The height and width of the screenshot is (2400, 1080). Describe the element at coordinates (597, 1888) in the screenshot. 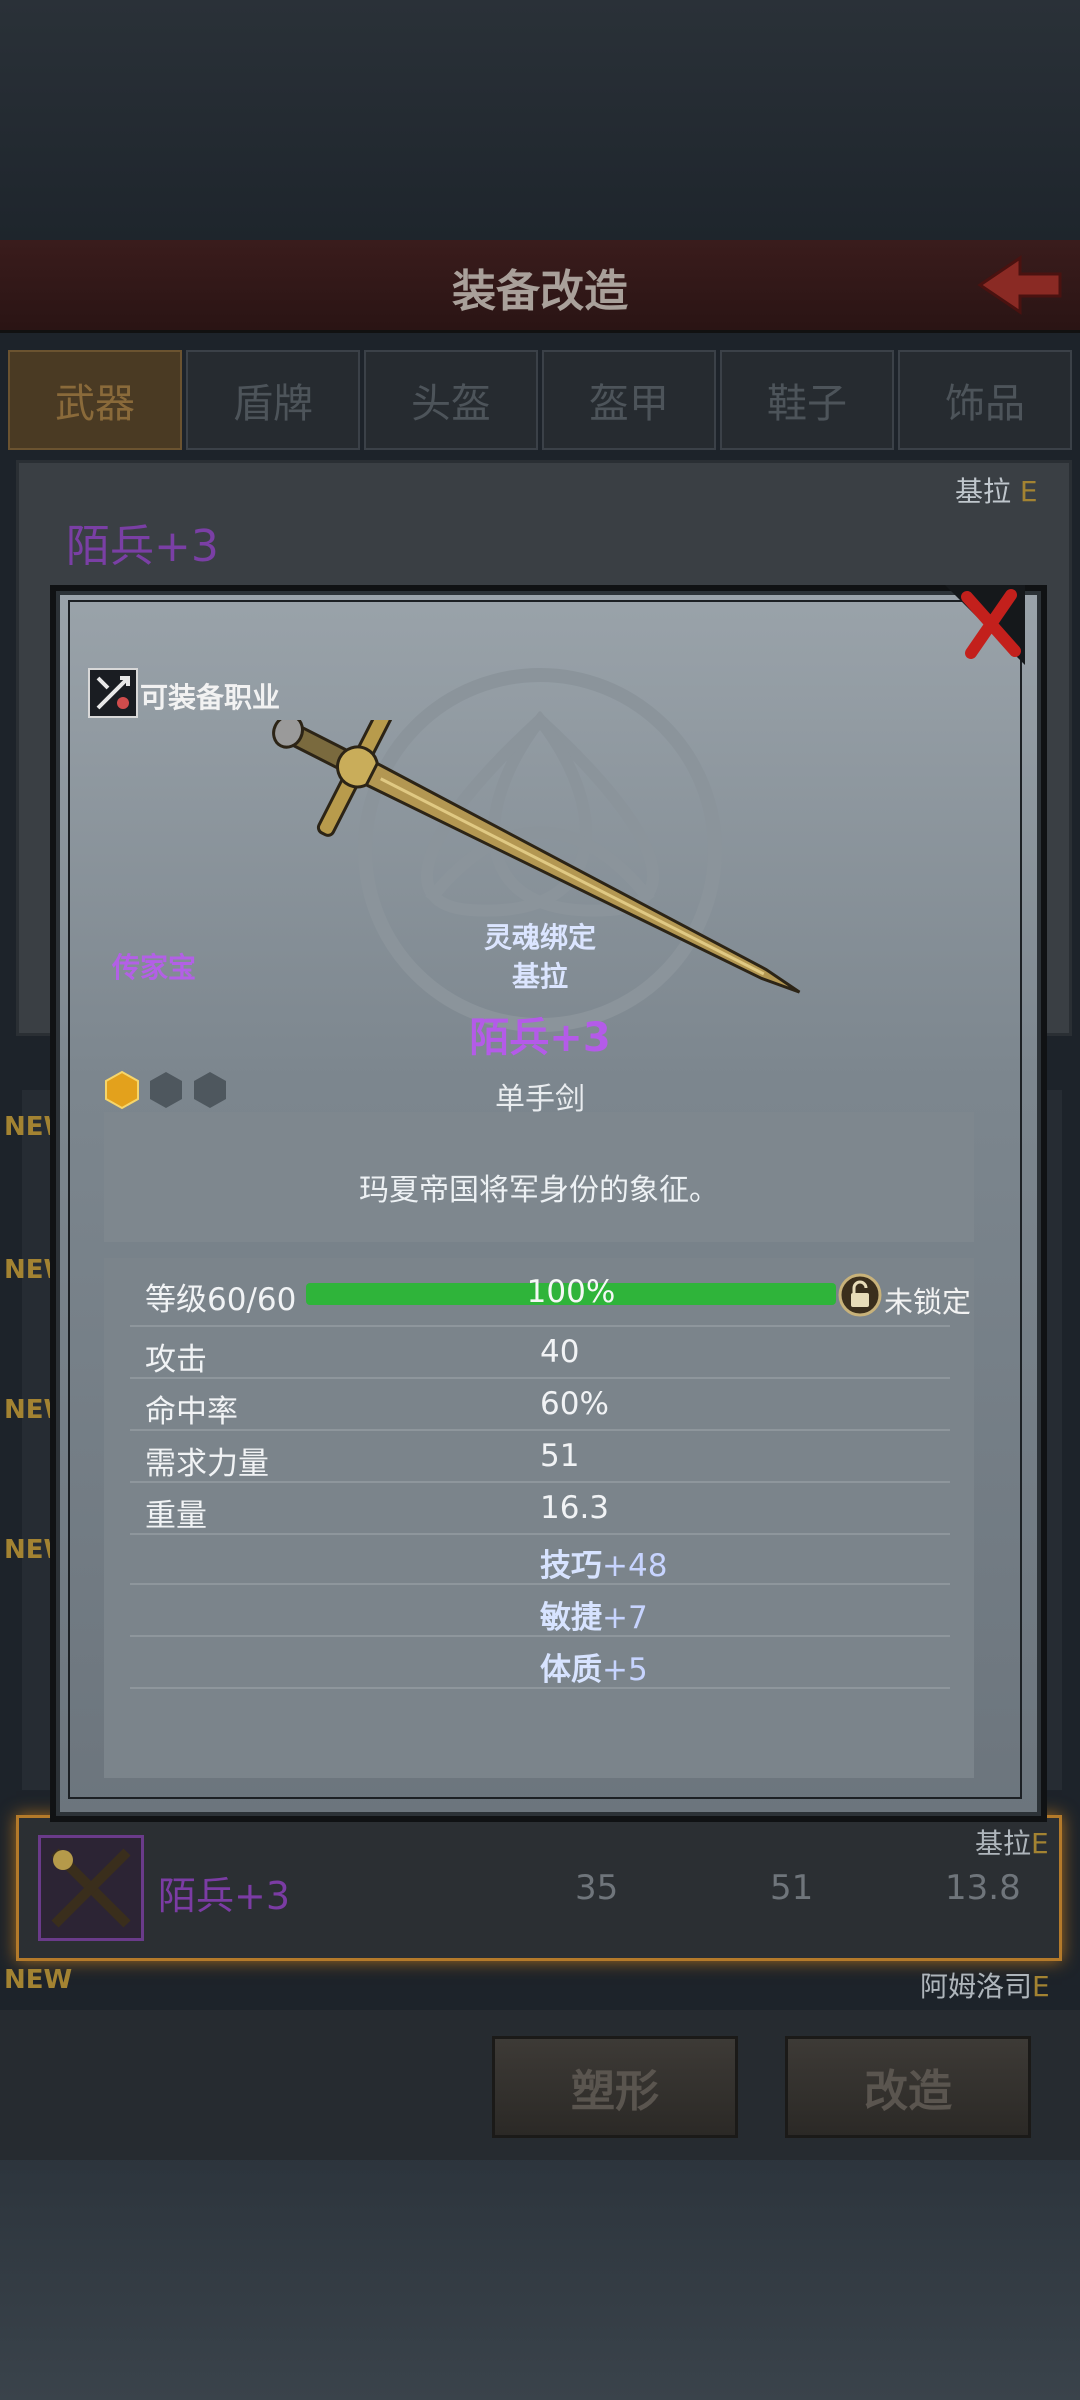

I see `list-item-attack: 35` at that location.